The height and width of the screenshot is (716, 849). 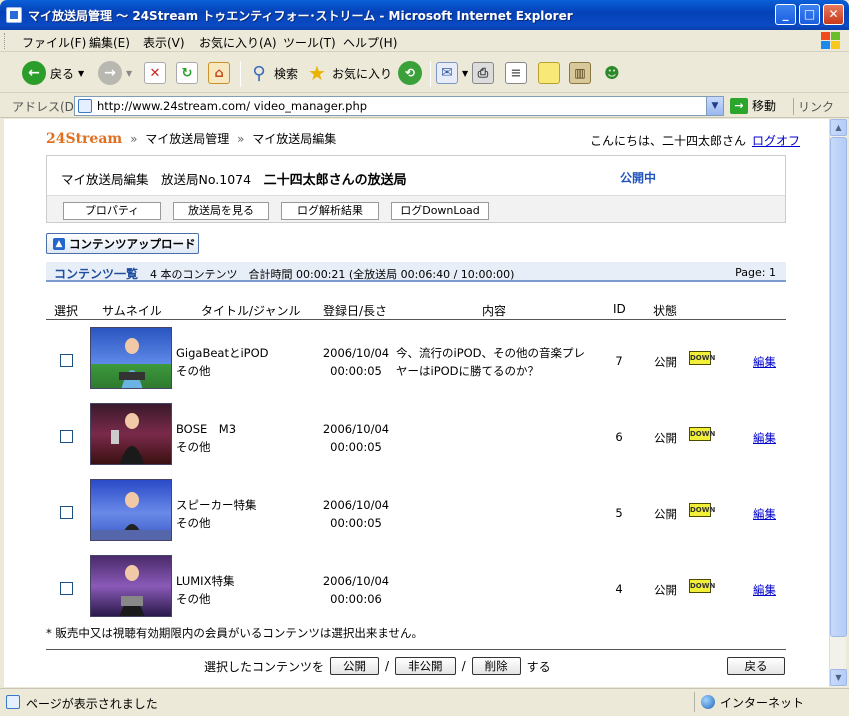 I want to click on breadcrumb-item-my-station-edit: マイ放送局編集, so click(x=294, y=139).